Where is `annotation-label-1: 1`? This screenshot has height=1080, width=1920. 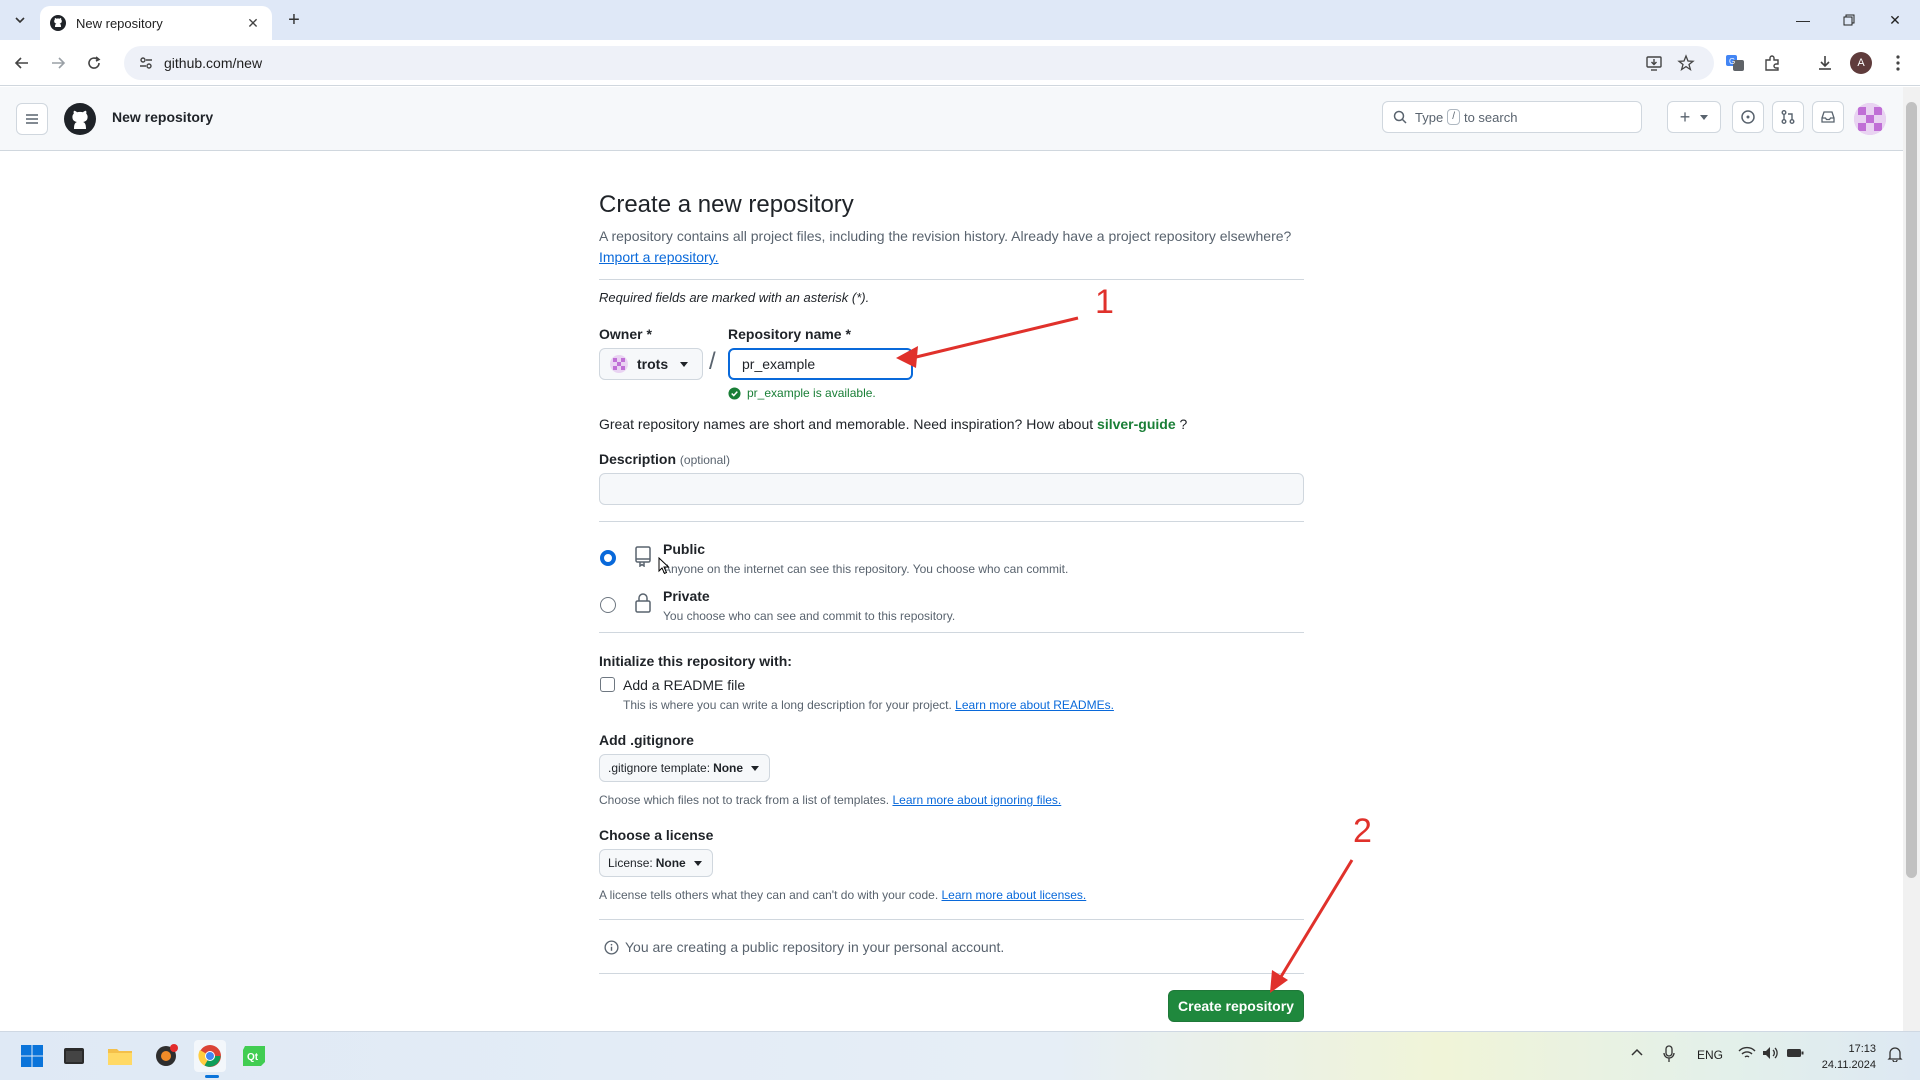 annotation-label-1: 1 is located at coordinates (1104, 302).